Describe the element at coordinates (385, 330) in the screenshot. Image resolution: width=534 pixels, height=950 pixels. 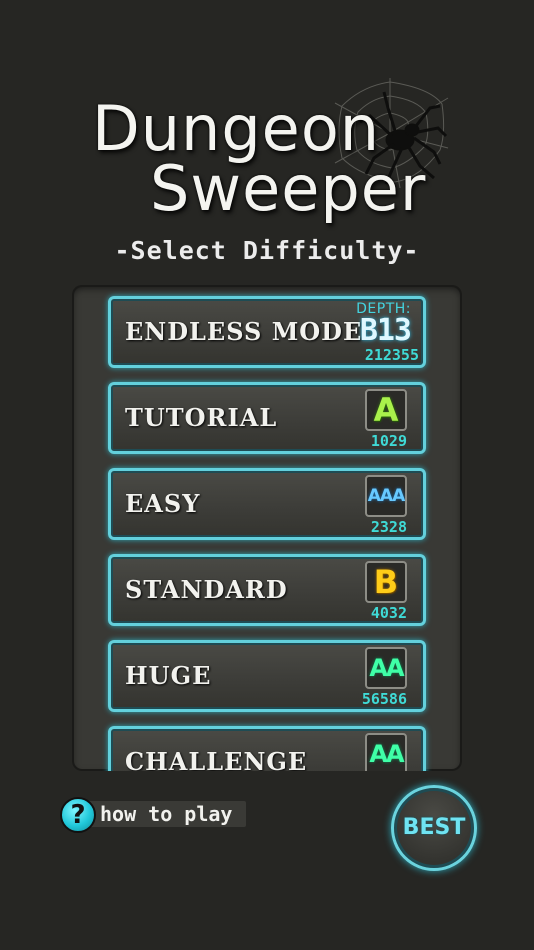
I see `depth-value: B13` at that location.